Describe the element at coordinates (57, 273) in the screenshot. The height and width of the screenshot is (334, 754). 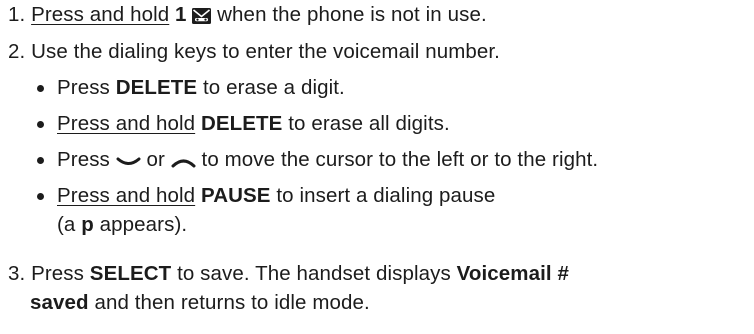
I see `step-text: Press` at that location.